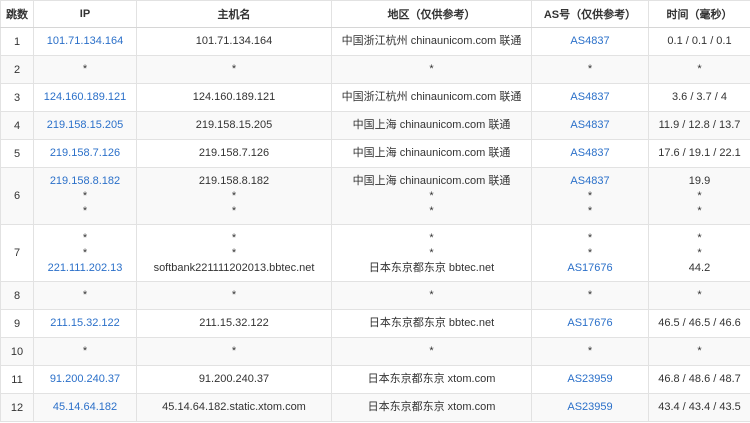 The image size is (750, 423). What do you see at coordinates (431, 267) in the screenshot?
I see `region-value: 日本东京都东京 bbtec.net` at bounding box center [431, 267].